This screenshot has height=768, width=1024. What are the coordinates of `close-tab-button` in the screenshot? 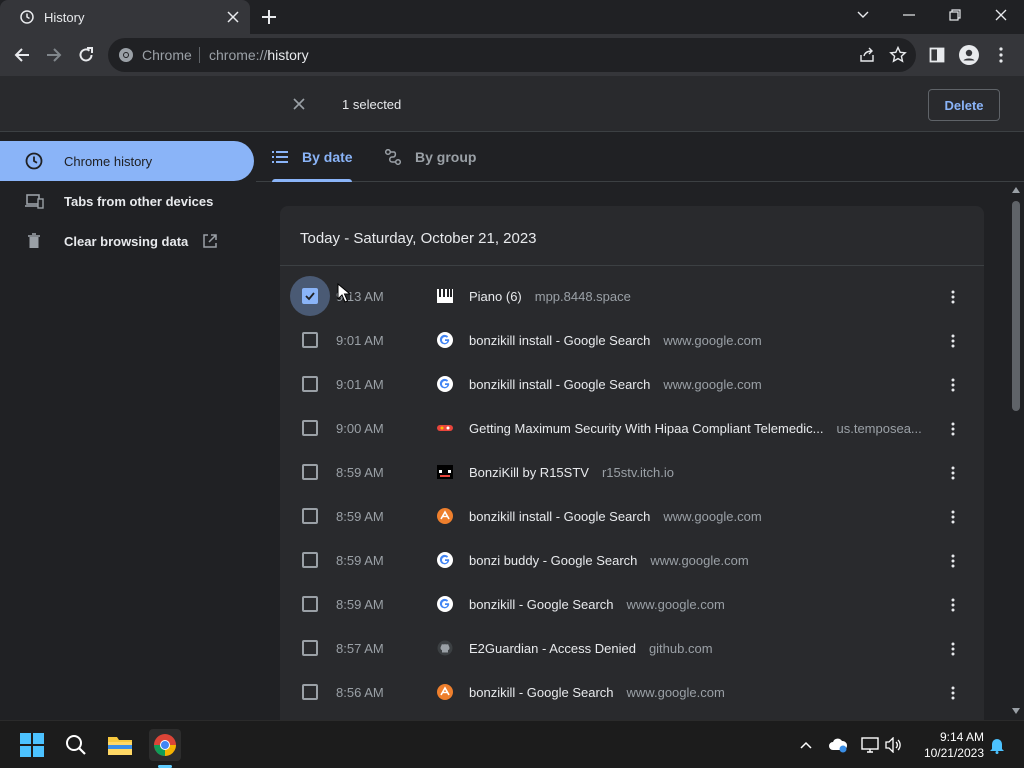 It's located at (233, 17).